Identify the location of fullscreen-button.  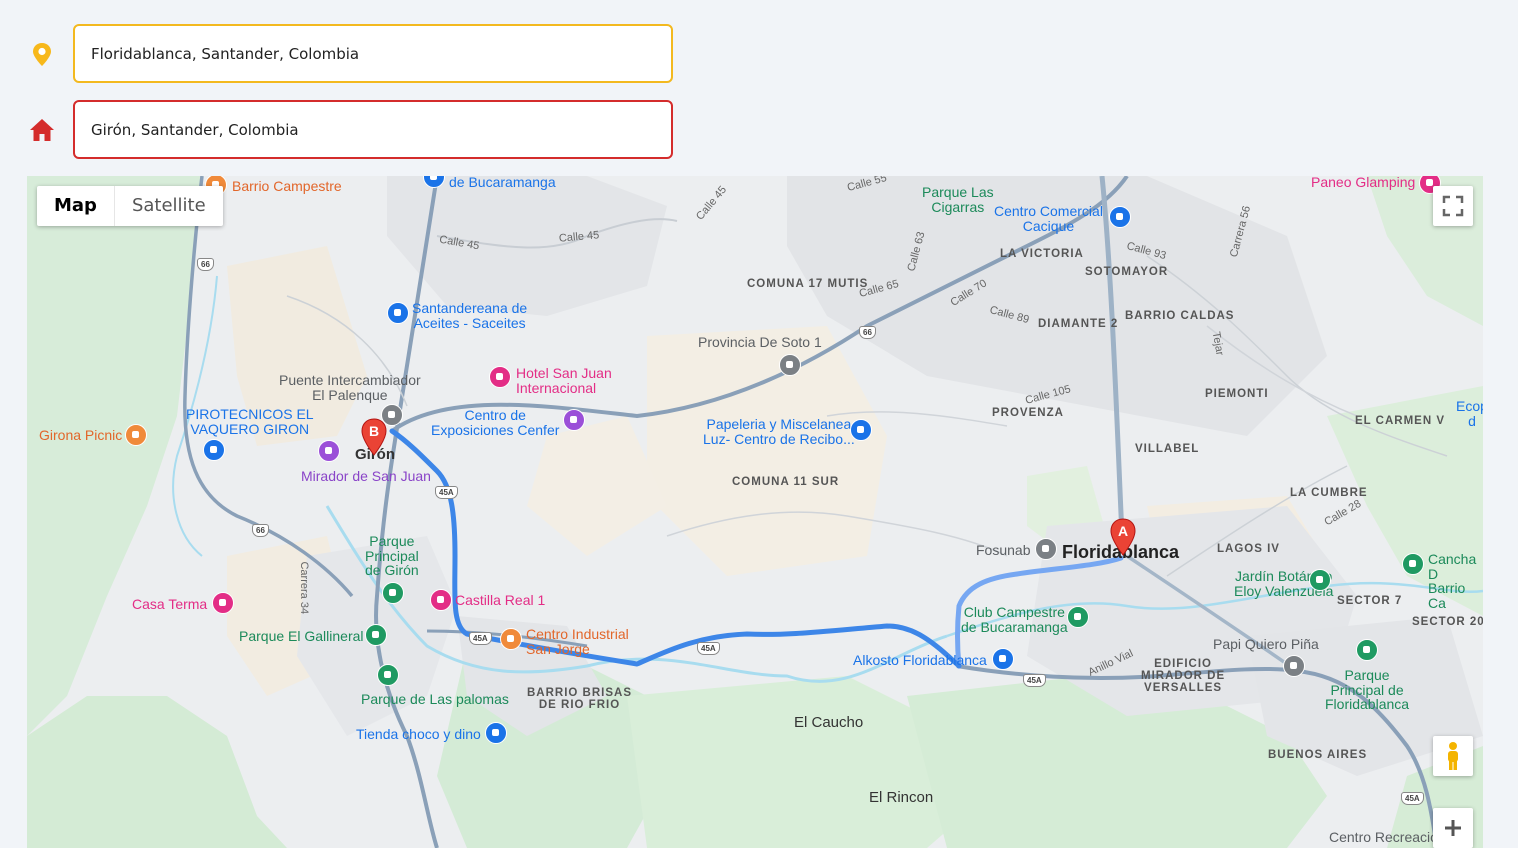
(1453, 206).